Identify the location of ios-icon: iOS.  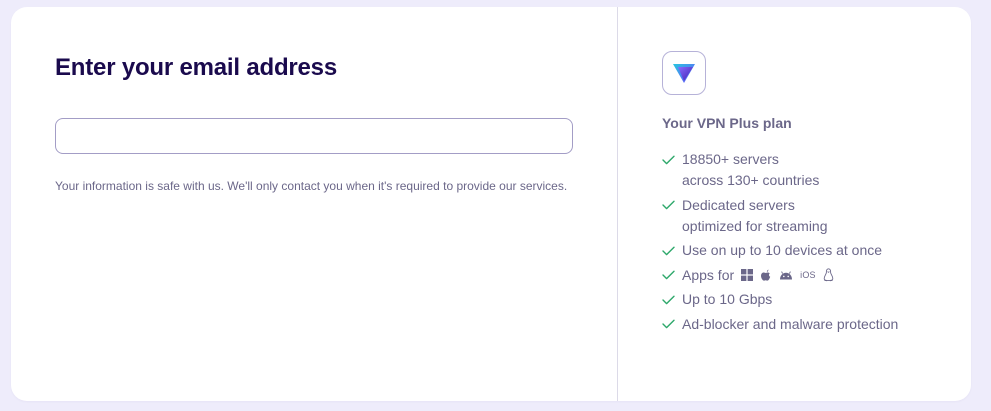
(808, 274).